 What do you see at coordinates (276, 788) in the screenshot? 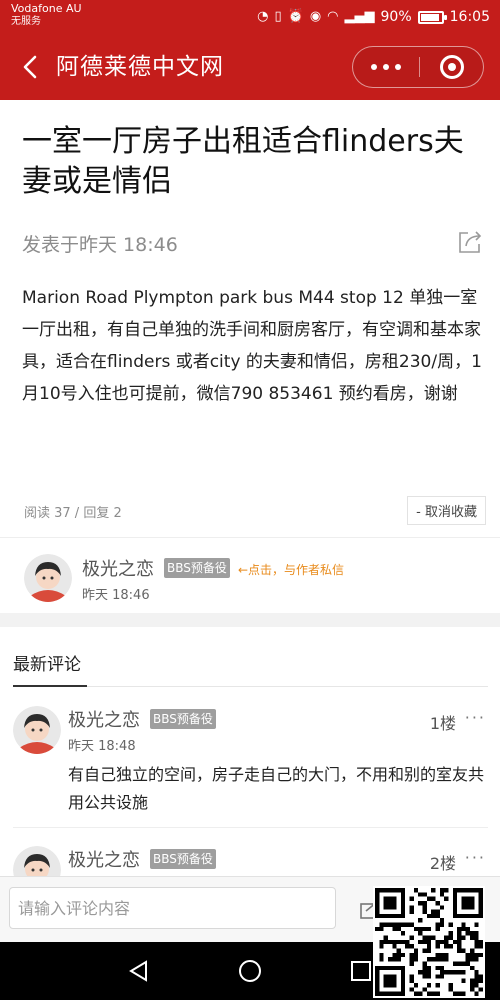
I see `comment-text: 有自己独立的空间，房子走自己的大门，不用和别的室友共用公共设施` at bounding box center [276, 788].